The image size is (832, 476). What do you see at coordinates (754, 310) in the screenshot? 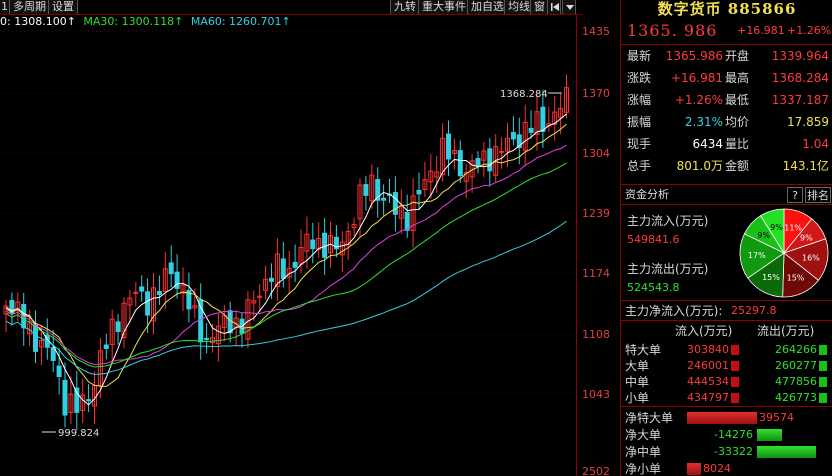
I see `main-net-inflow-value: 25297.8` at bounding box center [754, 310].